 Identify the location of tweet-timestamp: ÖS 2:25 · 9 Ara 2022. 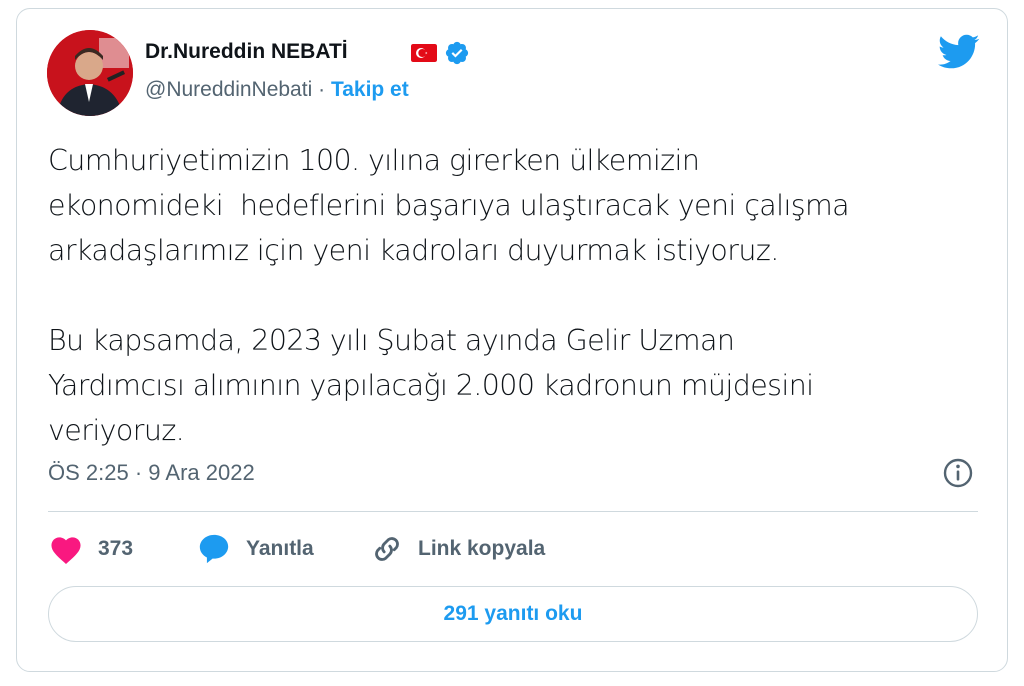
(151, 473).